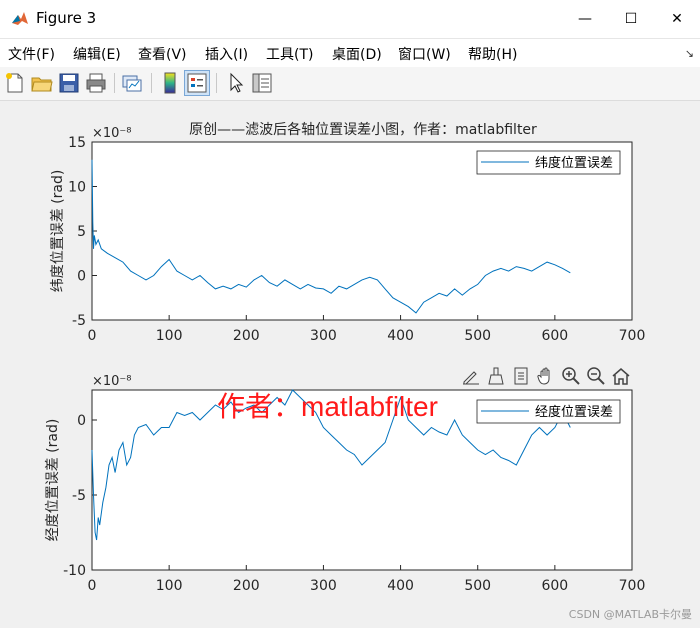 This screenshot has height=628, width=700. What do you see at coordinates (546, 376) in the screenshot?
I see `pan-hand-icon` at bounding box center [546, 376].